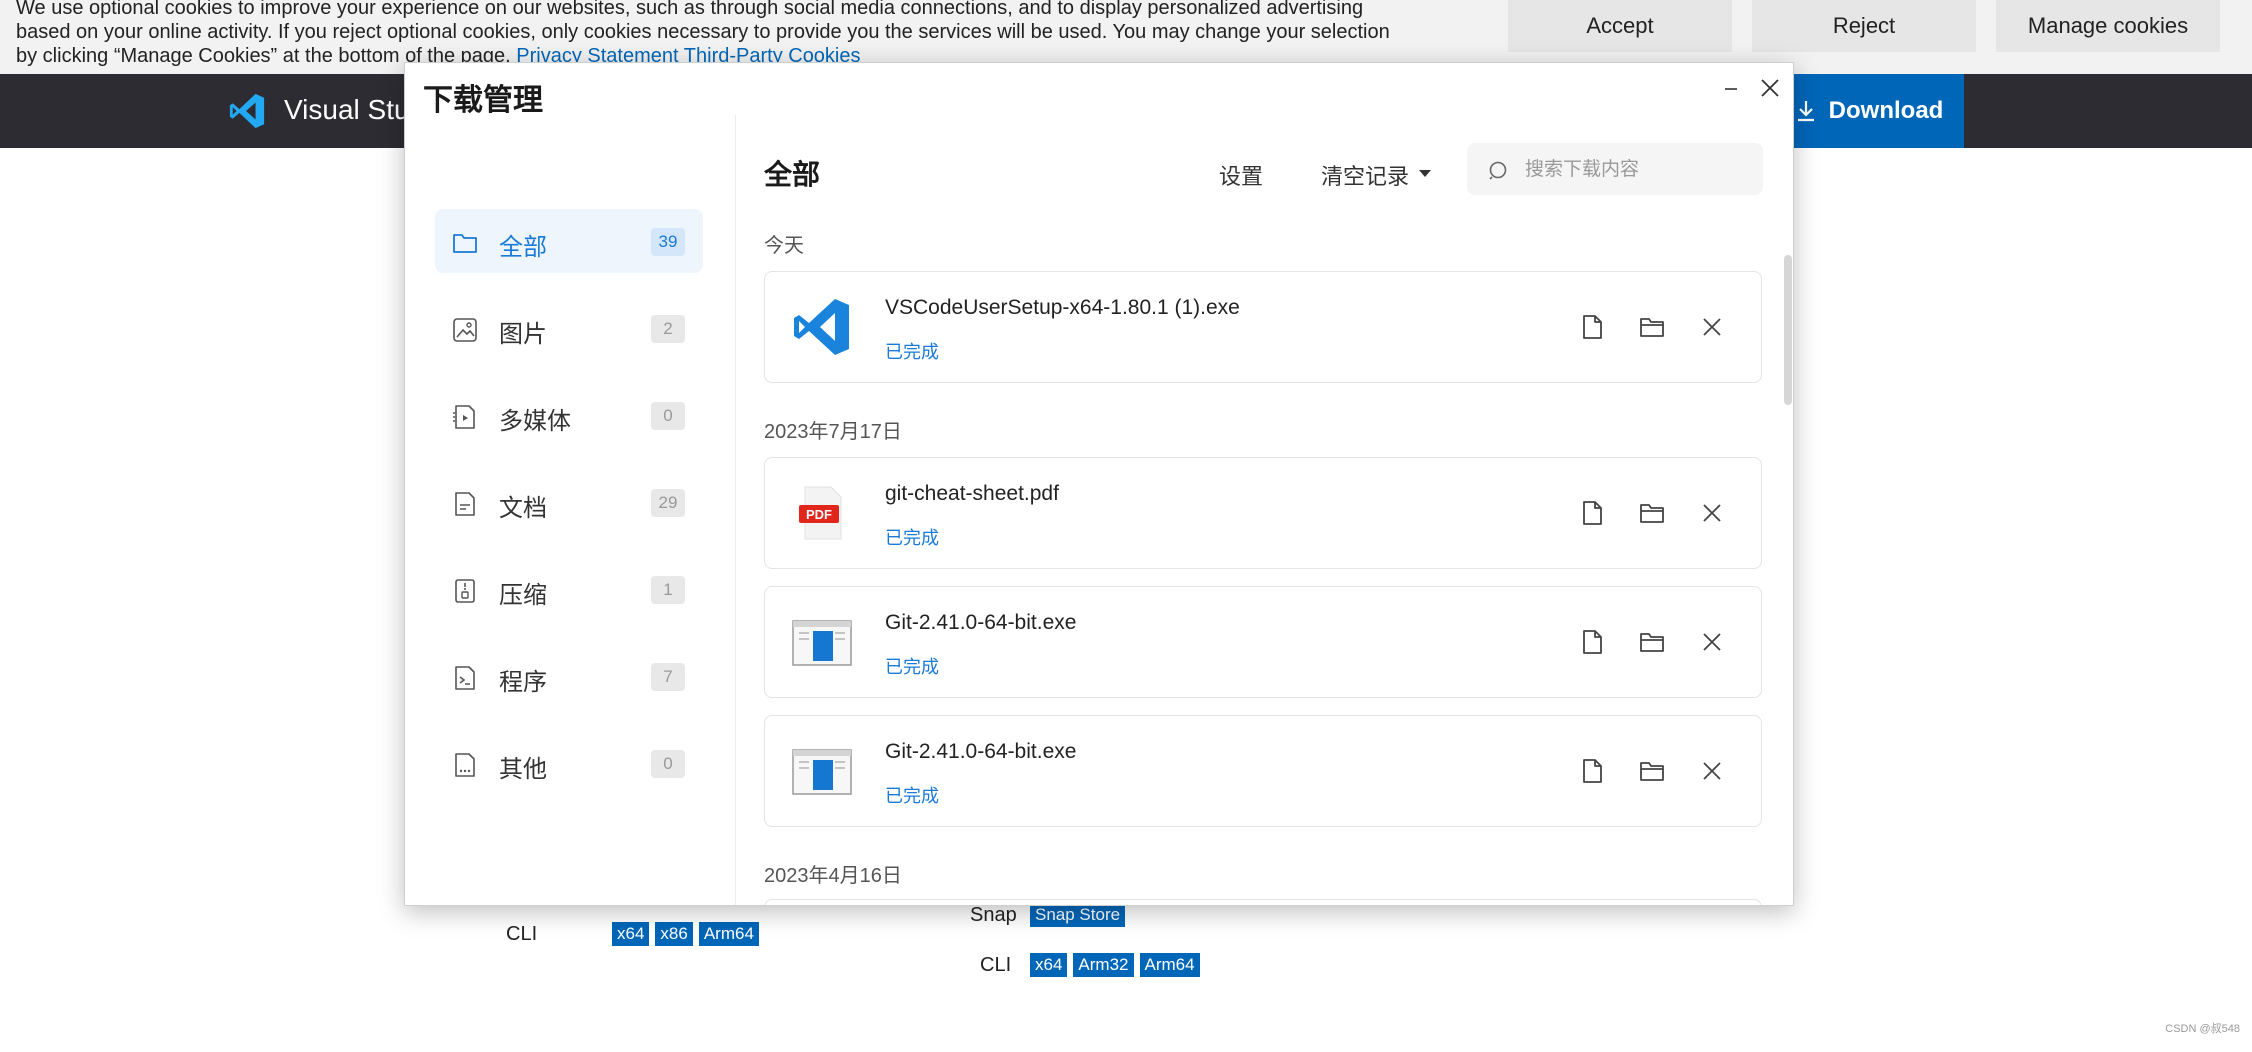 The width and height of the screenshot is (2252, 1052). I want to click on cli-arm64-badge: Arm64, so click(728, 934).